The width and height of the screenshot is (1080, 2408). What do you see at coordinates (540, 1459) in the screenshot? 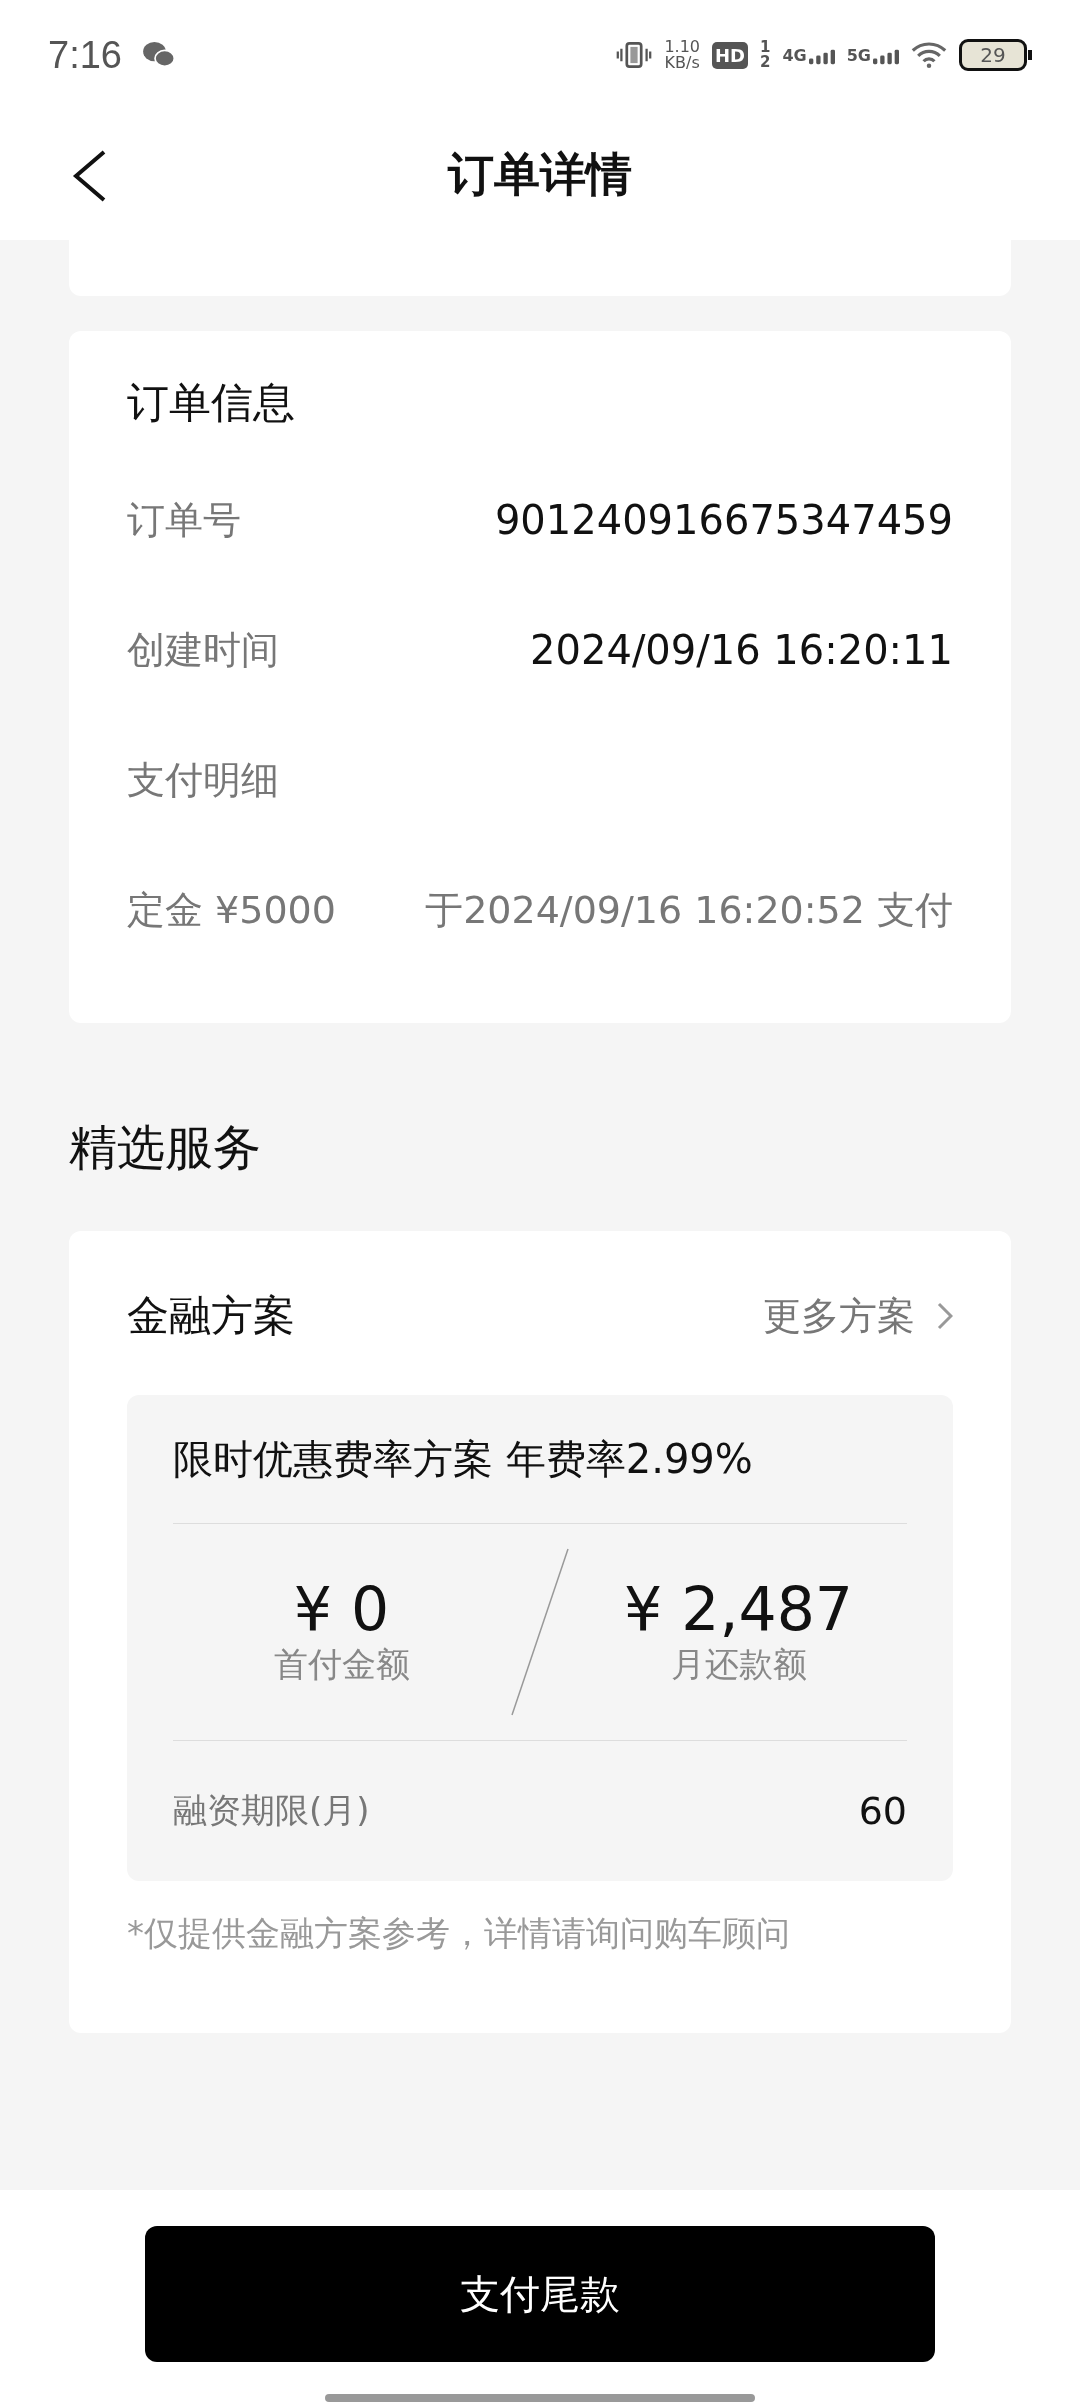
I see `plan-name: 限时优惠费率方案 年费率2.99%` at bounding box center [540, 1459].